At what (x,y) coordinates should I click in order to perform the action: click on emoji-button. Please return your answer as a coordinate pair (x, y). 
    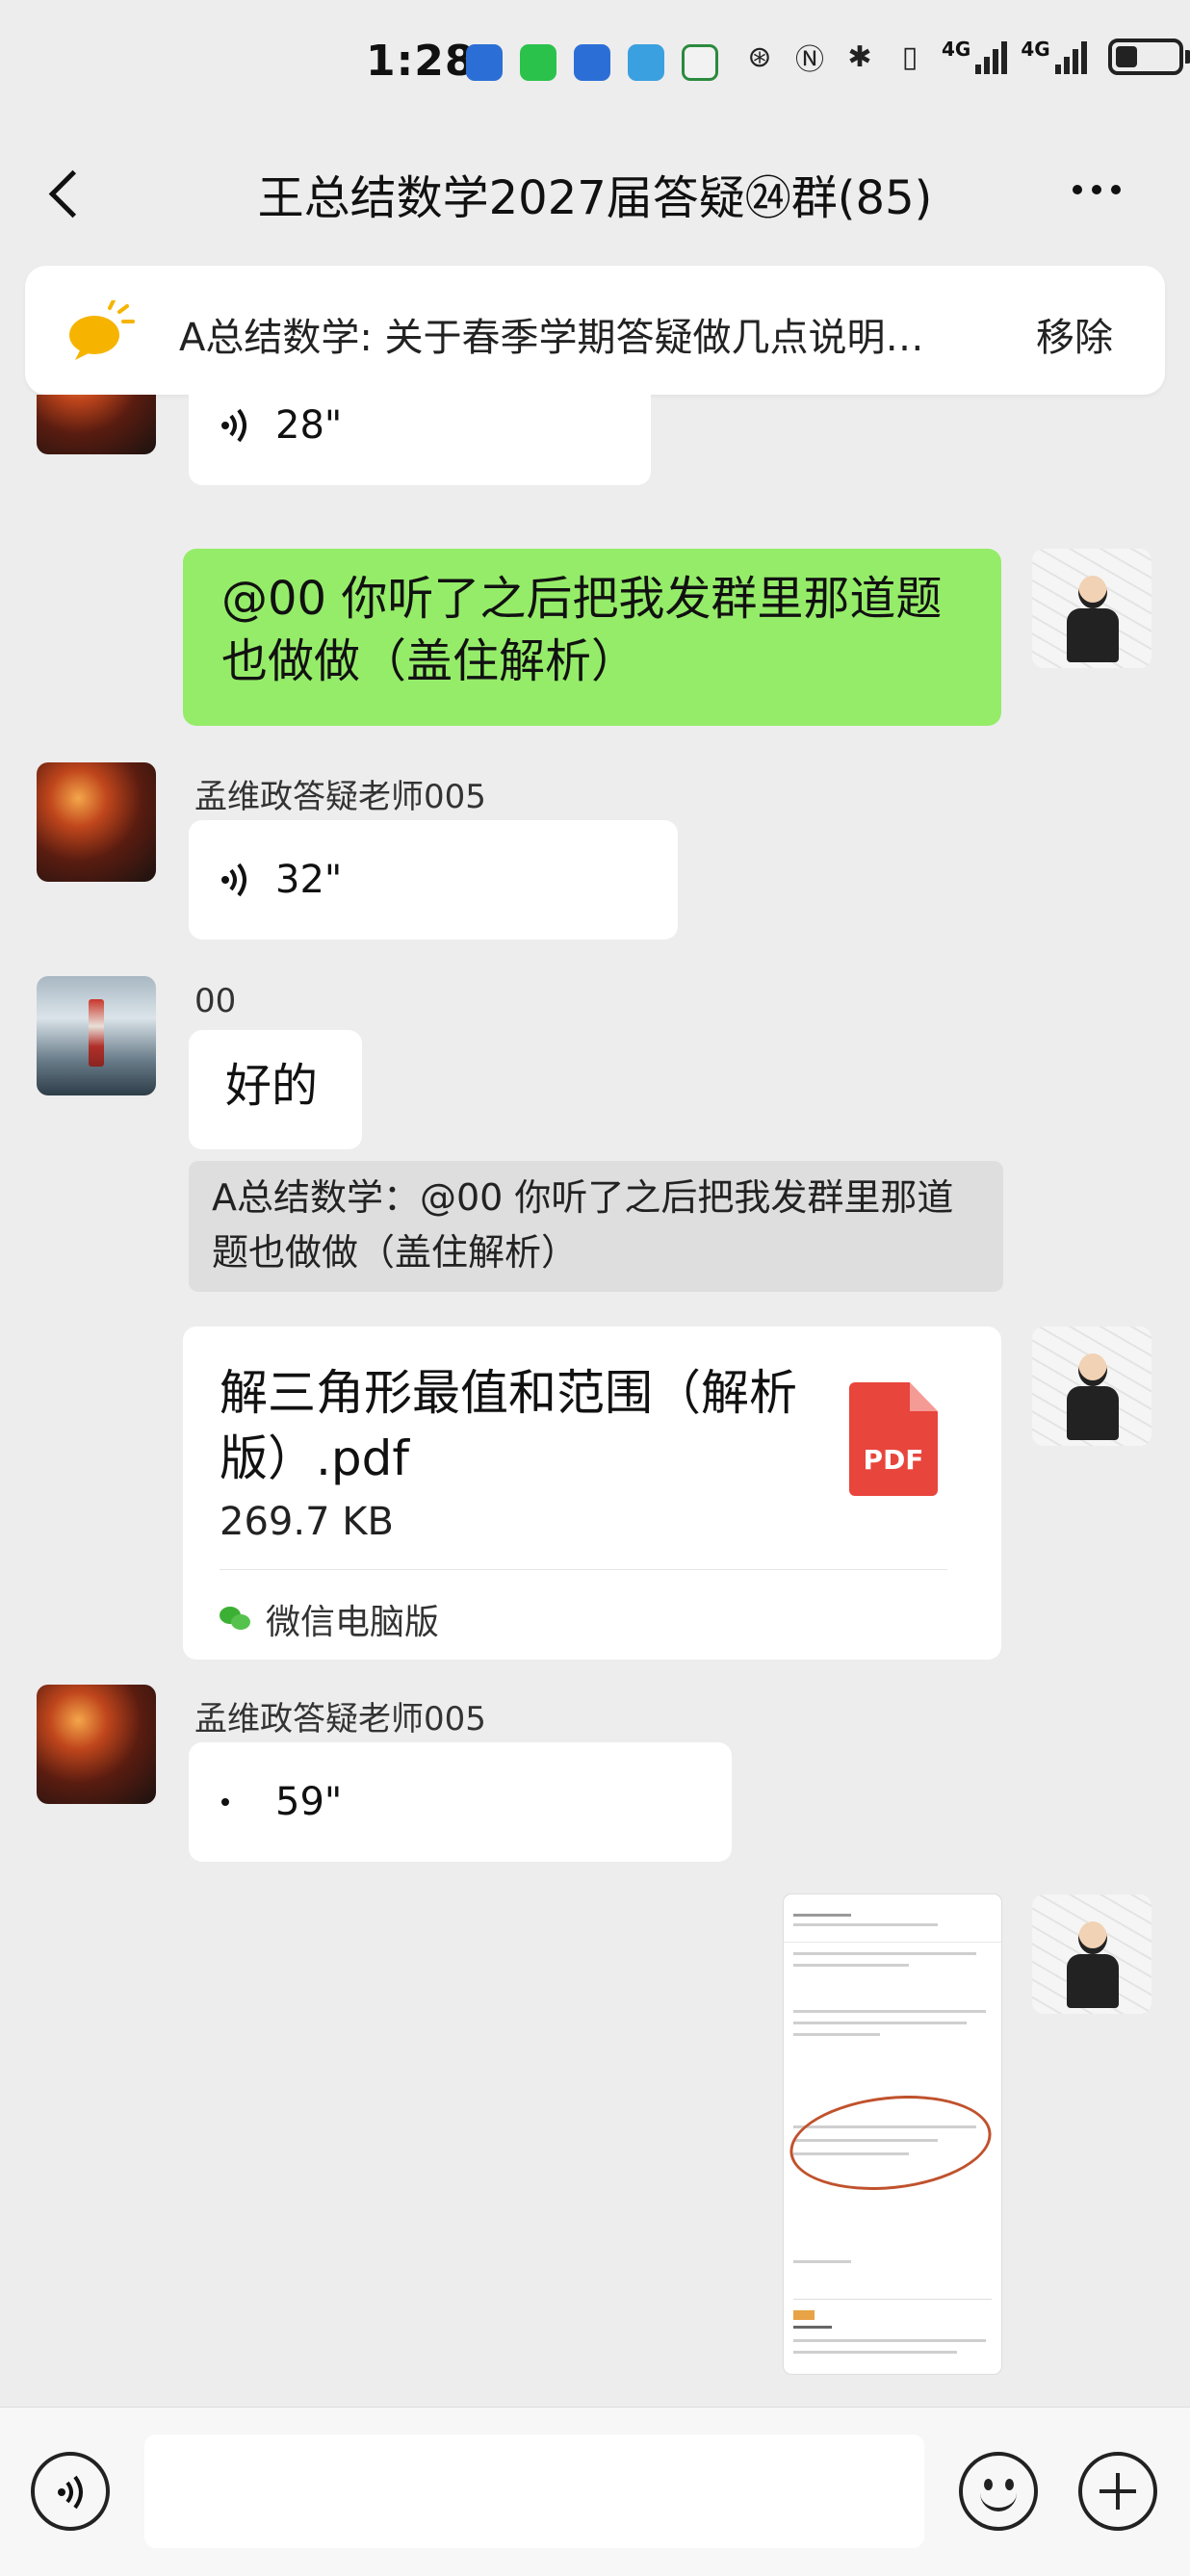
    Looking at the image, I should click on (999, 2491).